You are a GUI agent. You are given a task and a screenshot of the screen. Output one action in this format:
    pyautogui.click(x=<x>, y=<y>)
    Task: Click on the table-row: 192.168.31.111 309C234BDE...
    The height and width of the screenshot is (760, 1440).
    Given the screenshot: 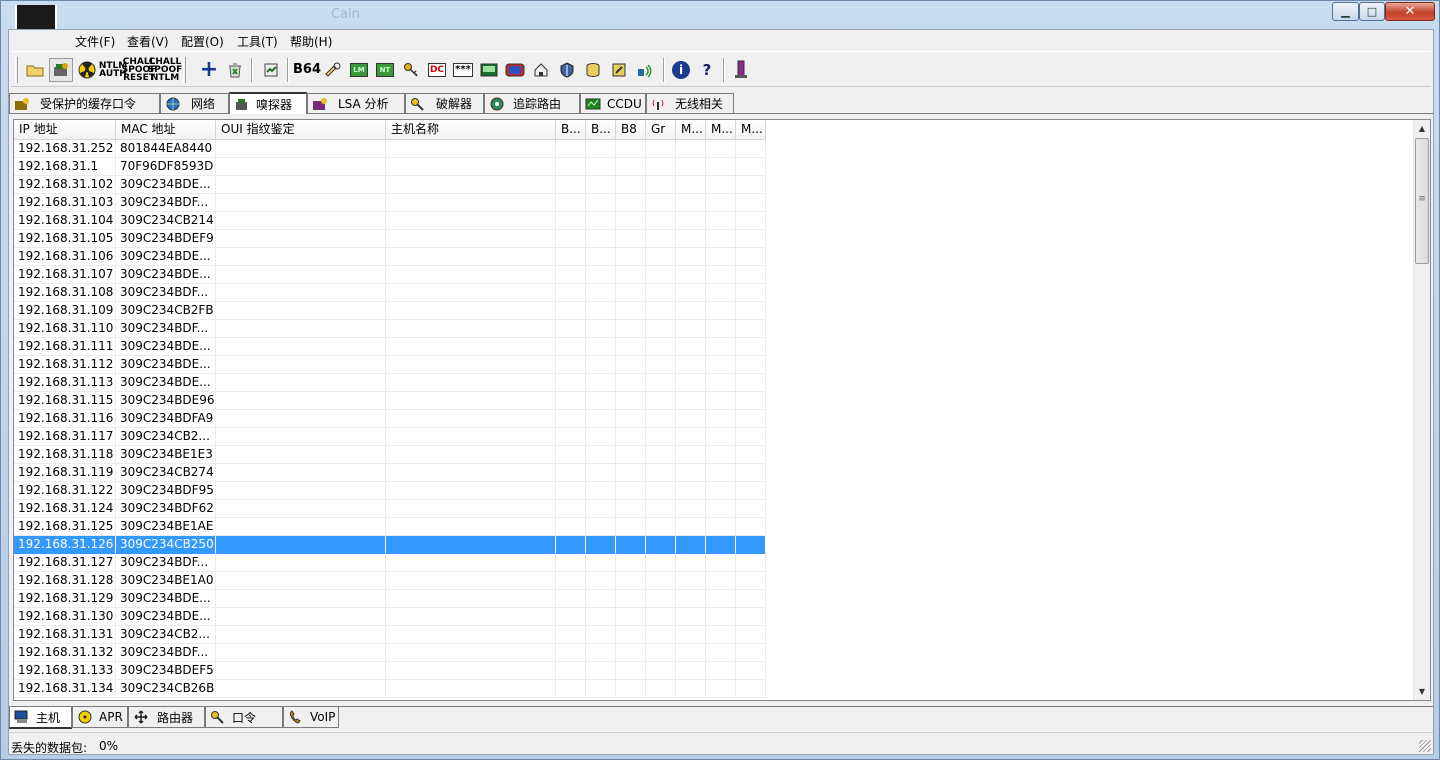 What is the action you would take?
    pyautogui.click(x=714, y=347)
    